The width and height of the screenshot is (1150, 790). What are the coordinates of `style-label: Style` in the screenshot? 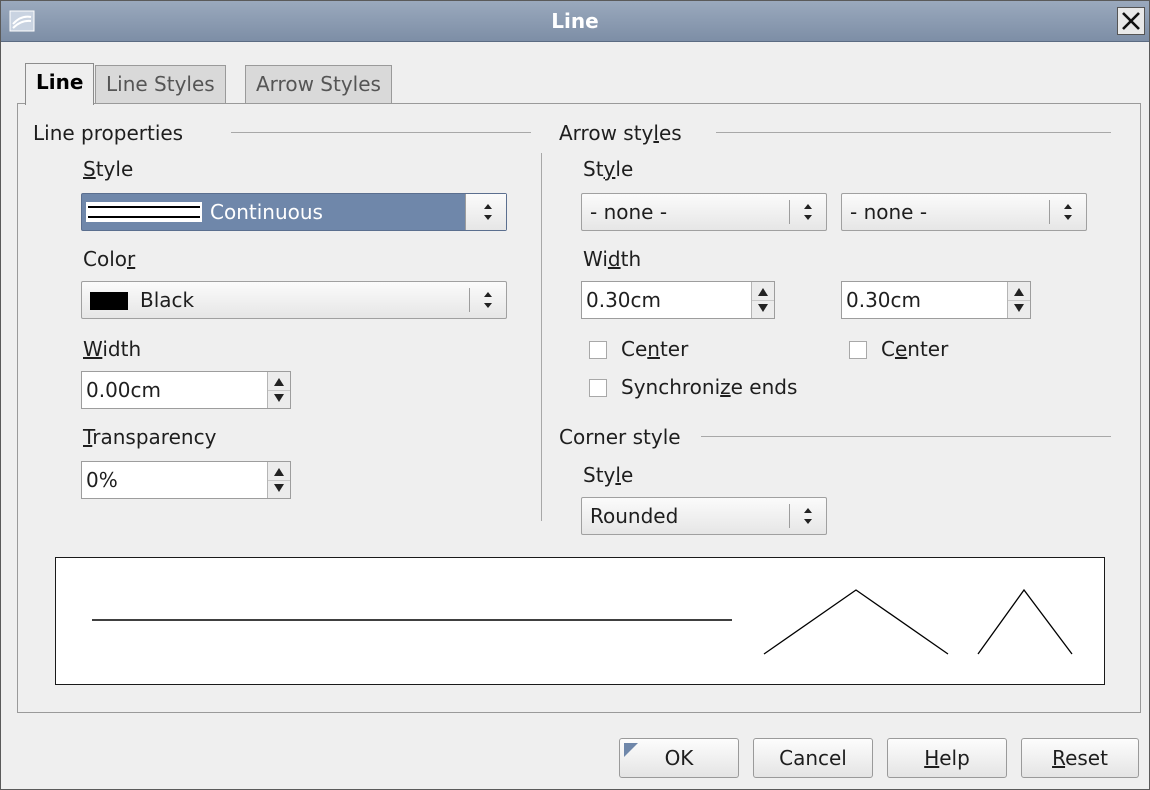 It's located at (108, 169).